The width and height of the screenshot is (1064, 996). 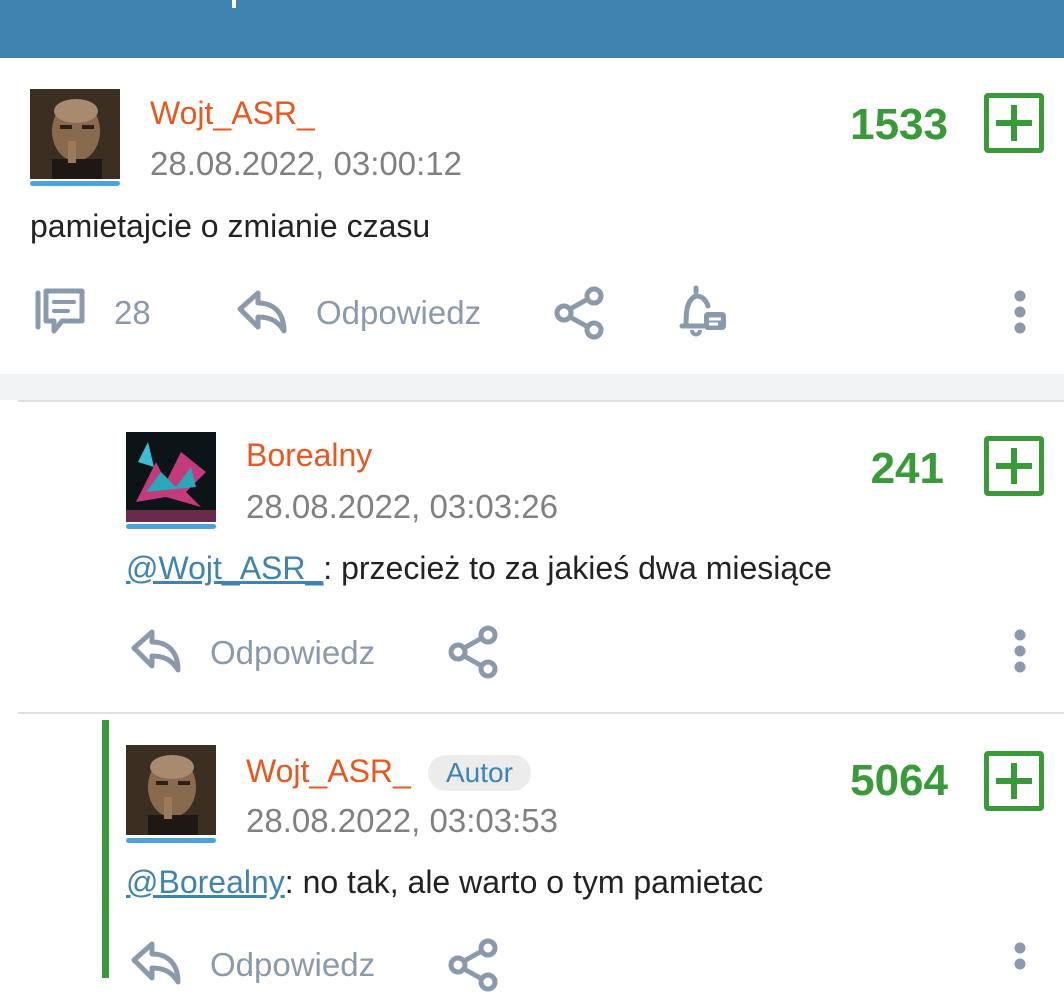 What do you see at coordinates (60, 314) in the screenshot?
I see `comments-icon` at bounding box center [60, 314].